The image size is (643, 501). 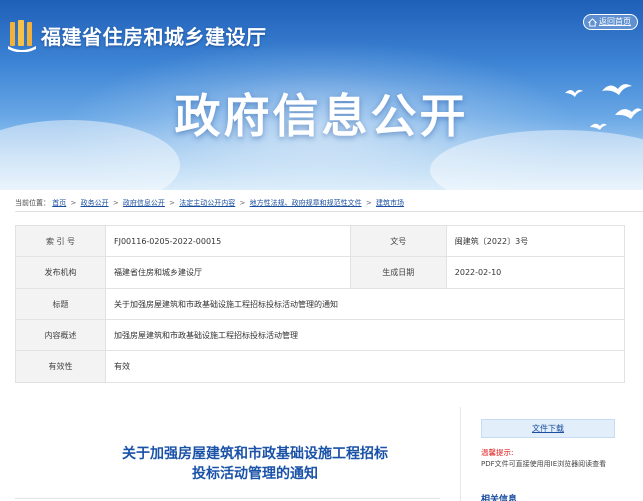 What do you see at coordinates (499, 498) in the screenshot?
I see `related-info-heading: 相关信息` at bounding box center [499, 498].